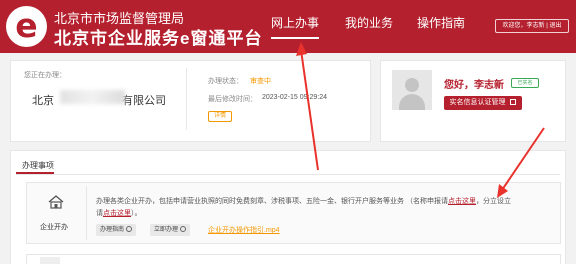  I want to click on real-name-auth-button: 实名信息认证管理, so click(483, 103).